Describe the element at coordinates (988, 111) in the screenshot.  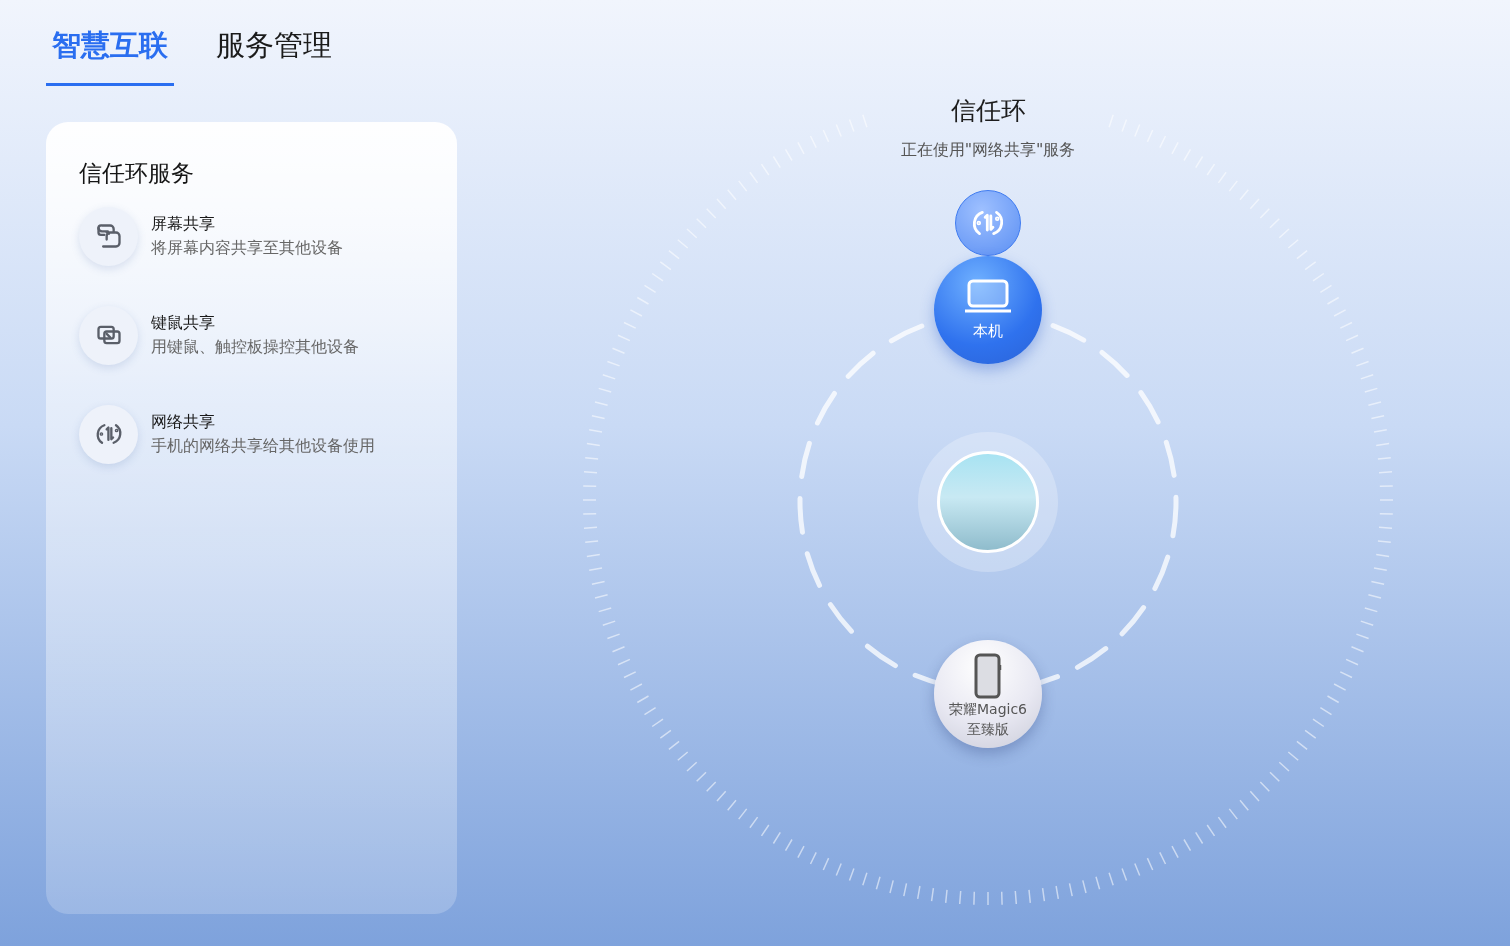
I see `ring-title: 信任环` at that location.